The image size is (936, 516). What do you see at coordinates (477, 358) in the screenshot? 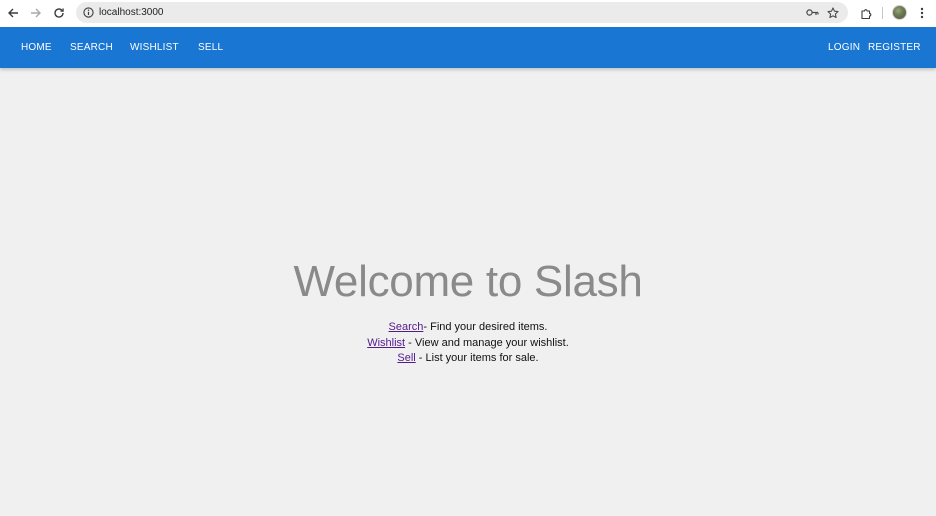
I see `sell-description: - List your items for sale.` at bounding box center [477, 358].